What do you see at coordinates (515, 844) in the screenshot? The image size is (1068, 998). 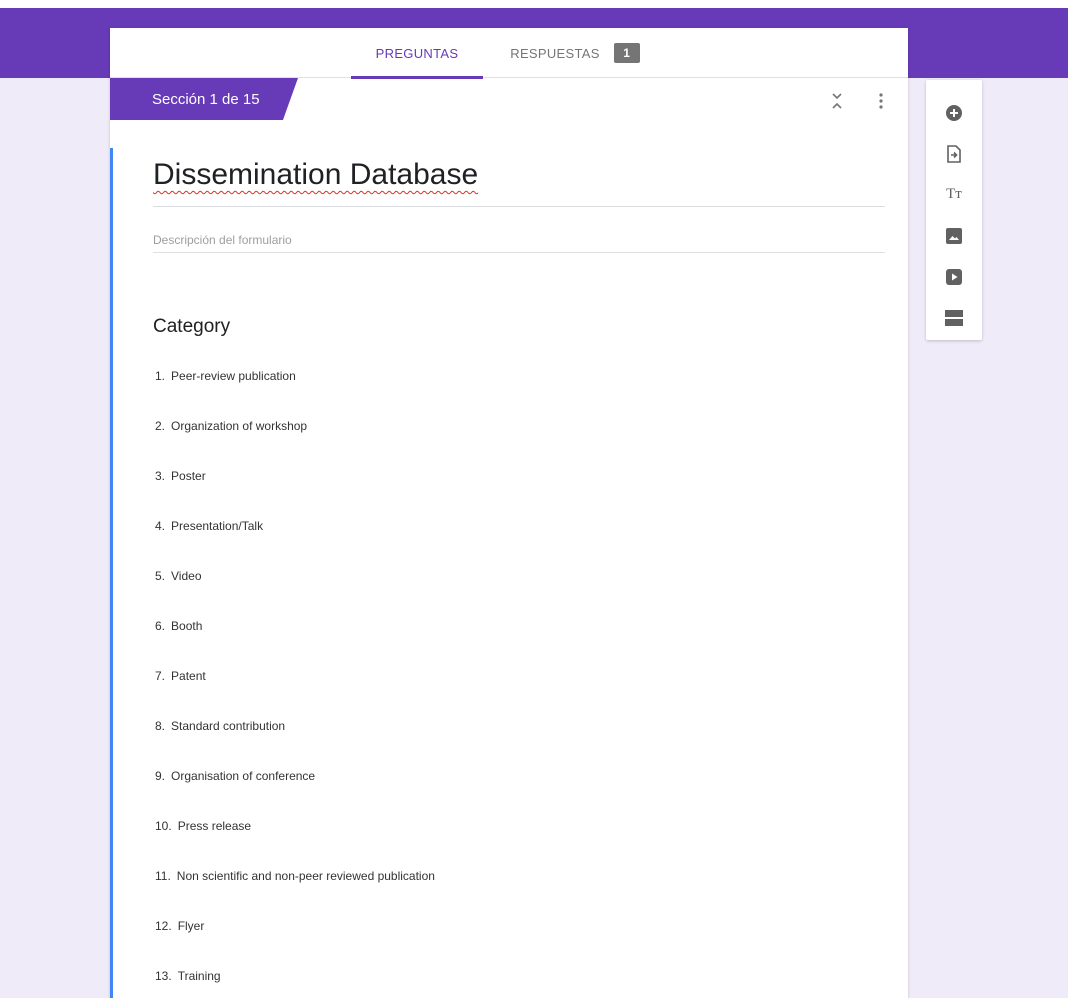 I see `option-item: 10. Press release` at bounding box center [515, 844].